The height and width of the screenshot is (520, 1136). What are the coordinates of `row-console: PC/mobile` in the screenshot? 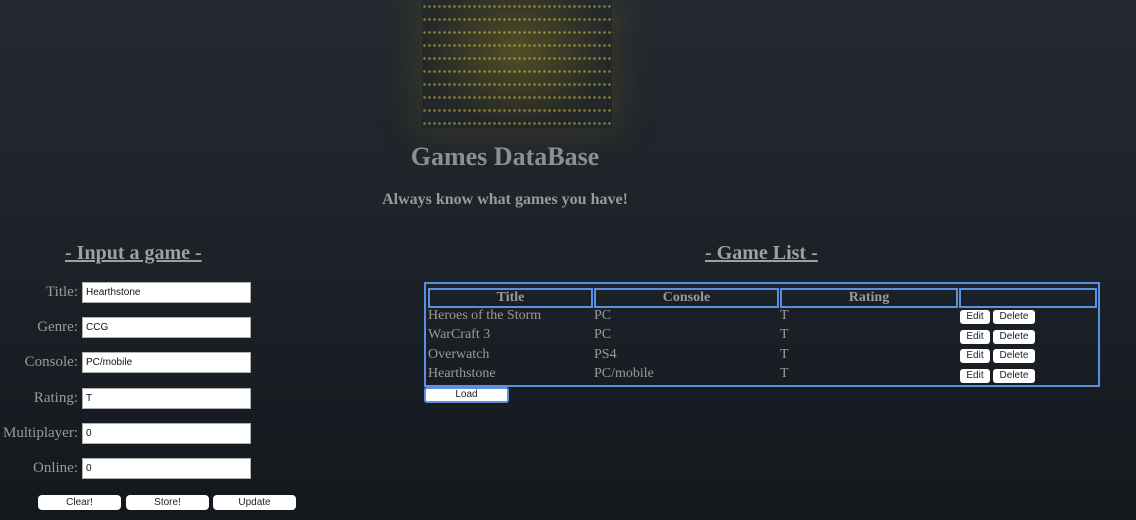 It's located at (624, 373).